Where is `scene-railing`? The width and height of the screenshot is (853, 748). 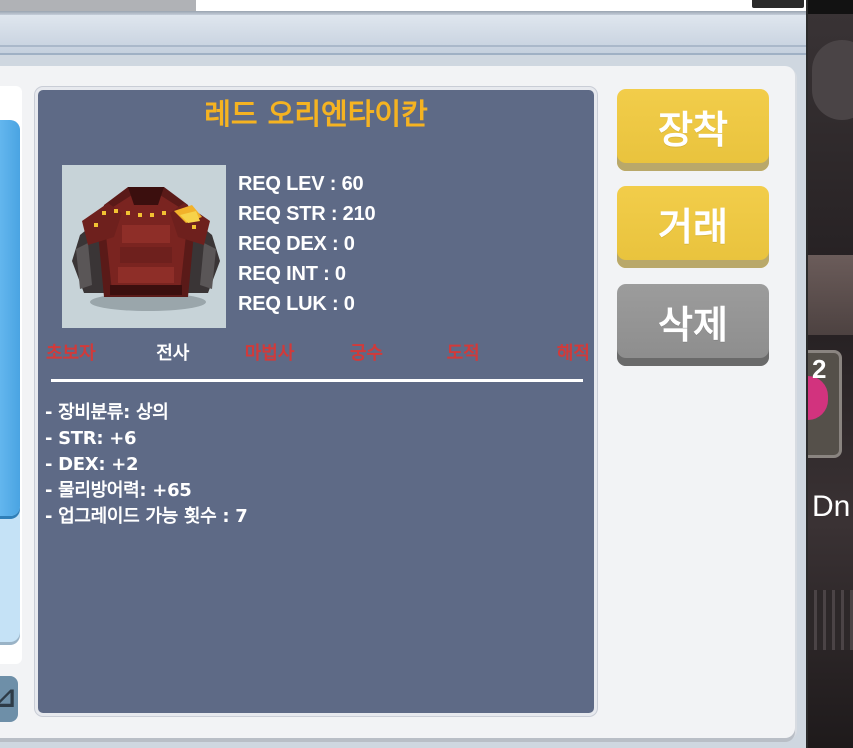 scene-railing is located at coordinates (830, 620).